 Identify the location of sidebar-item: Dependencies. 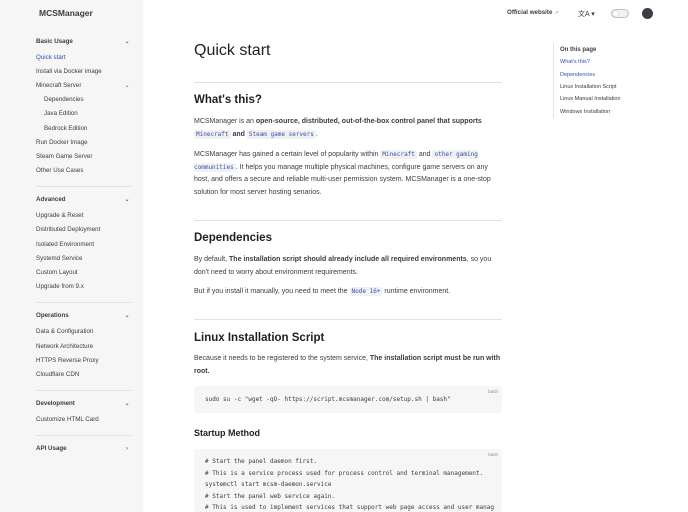
(83, 100).